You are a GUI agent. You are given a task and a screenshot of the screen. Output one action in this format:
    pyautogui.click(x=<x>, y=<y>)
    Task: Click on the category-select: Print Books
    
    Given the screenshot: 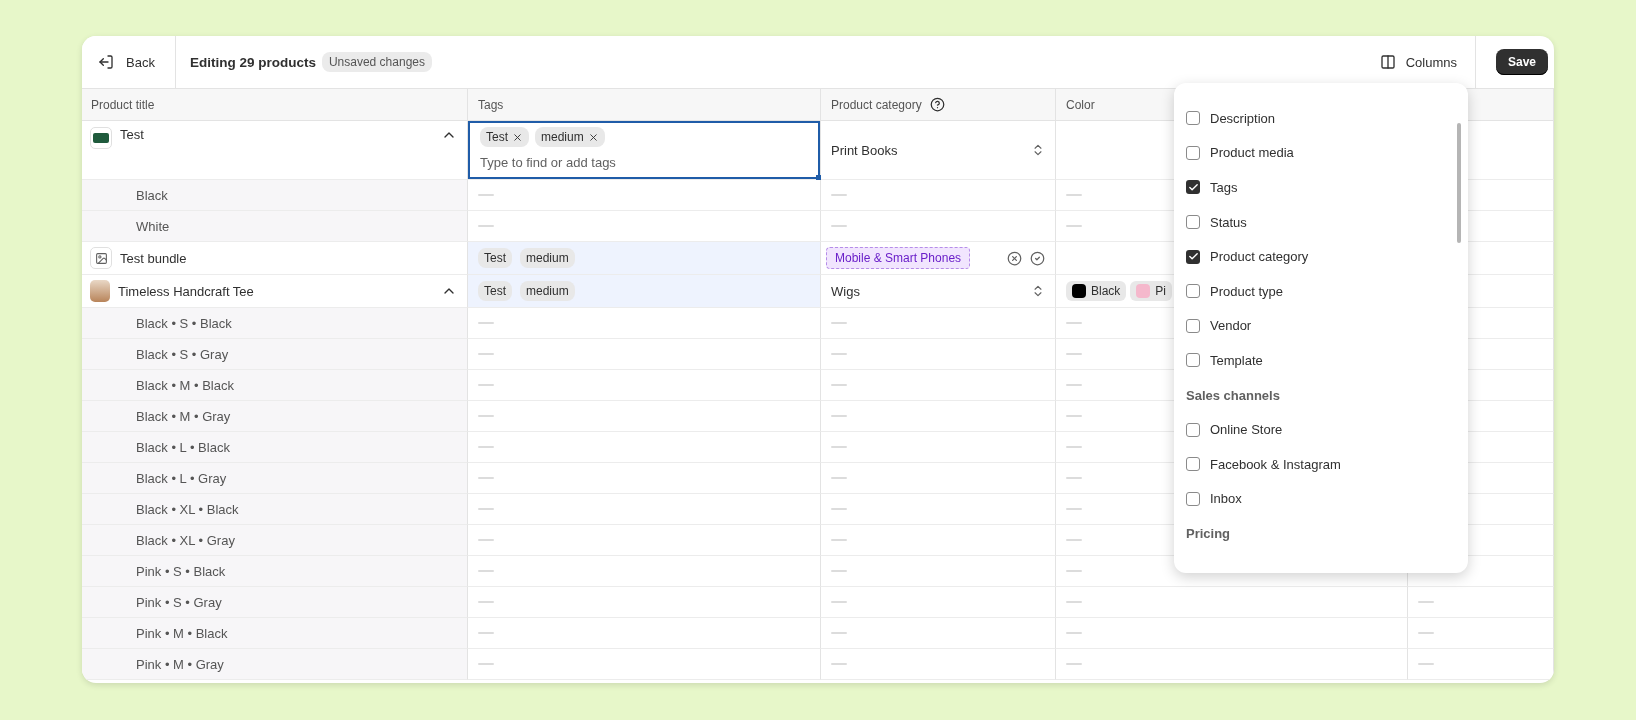 What is the action you would take?
    pyautogui.click(x=938, y=150)
    